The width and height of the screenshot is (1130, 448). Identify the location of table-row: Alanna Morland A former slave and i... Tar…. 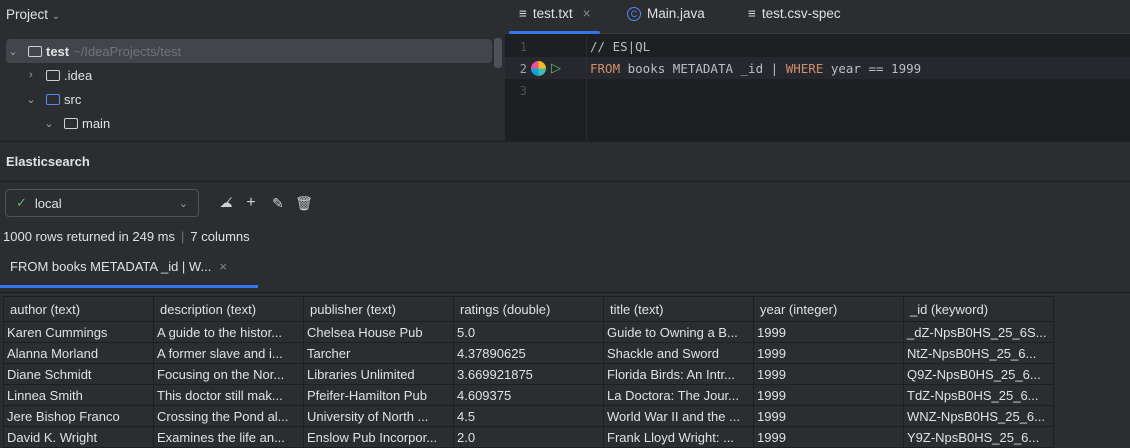
(528, 353).